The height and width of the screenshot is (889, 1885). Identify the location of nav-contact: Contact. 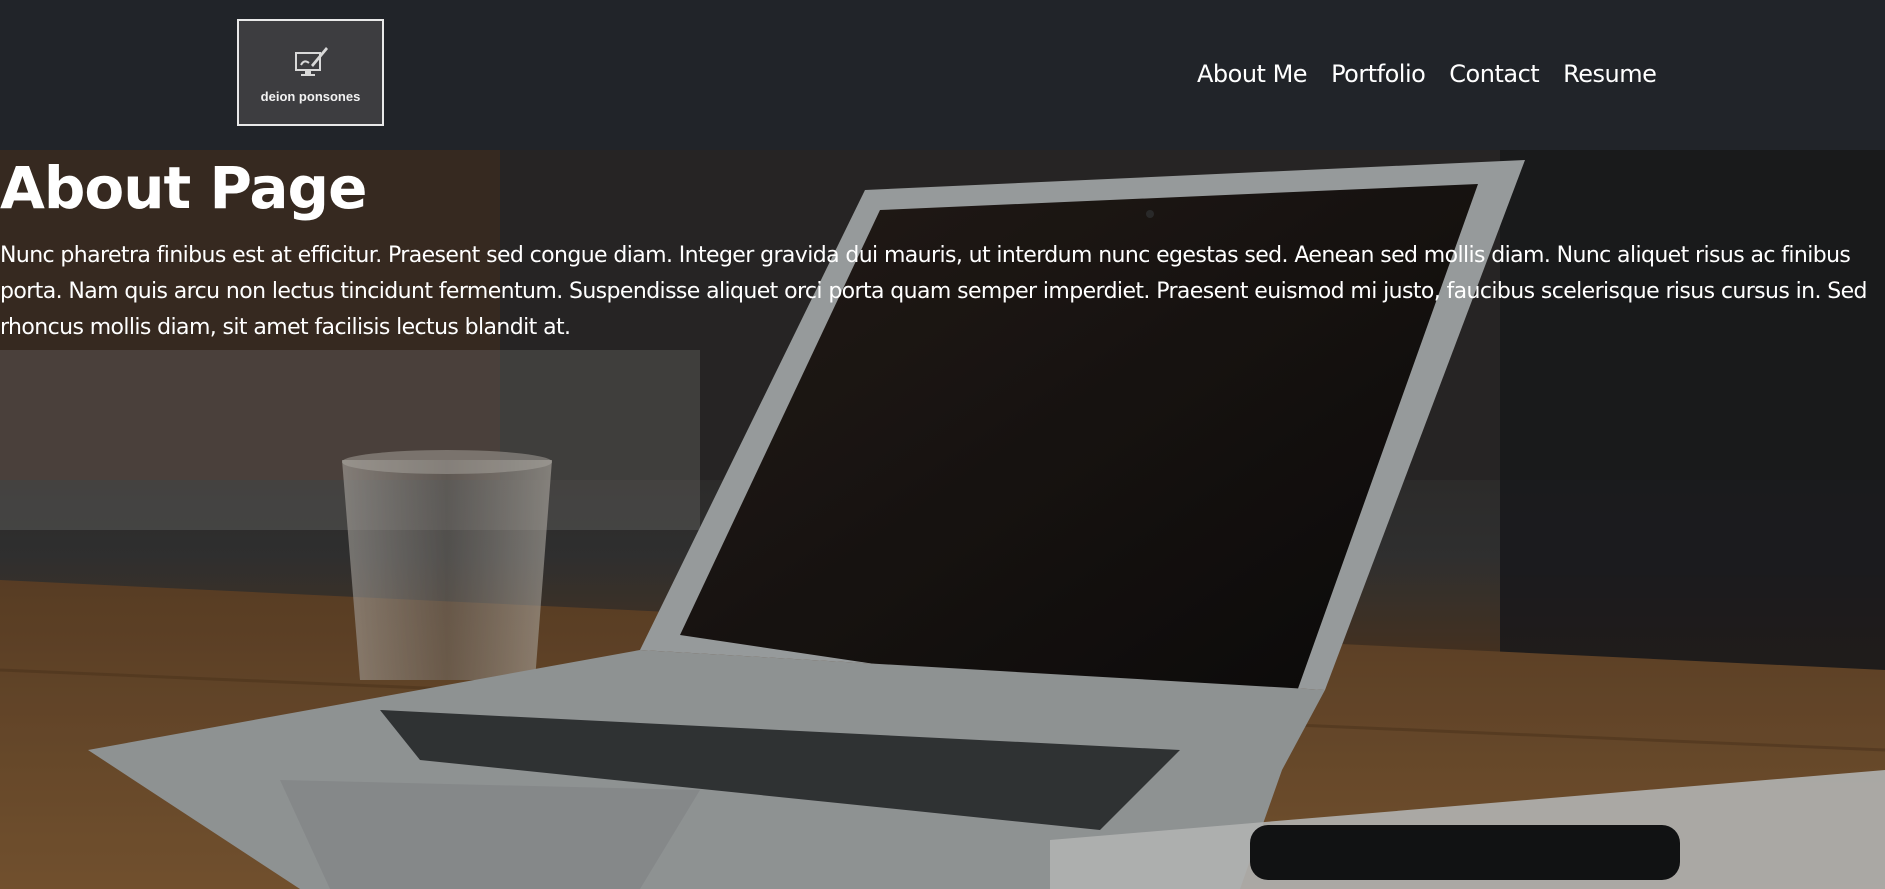
(1494, 74).